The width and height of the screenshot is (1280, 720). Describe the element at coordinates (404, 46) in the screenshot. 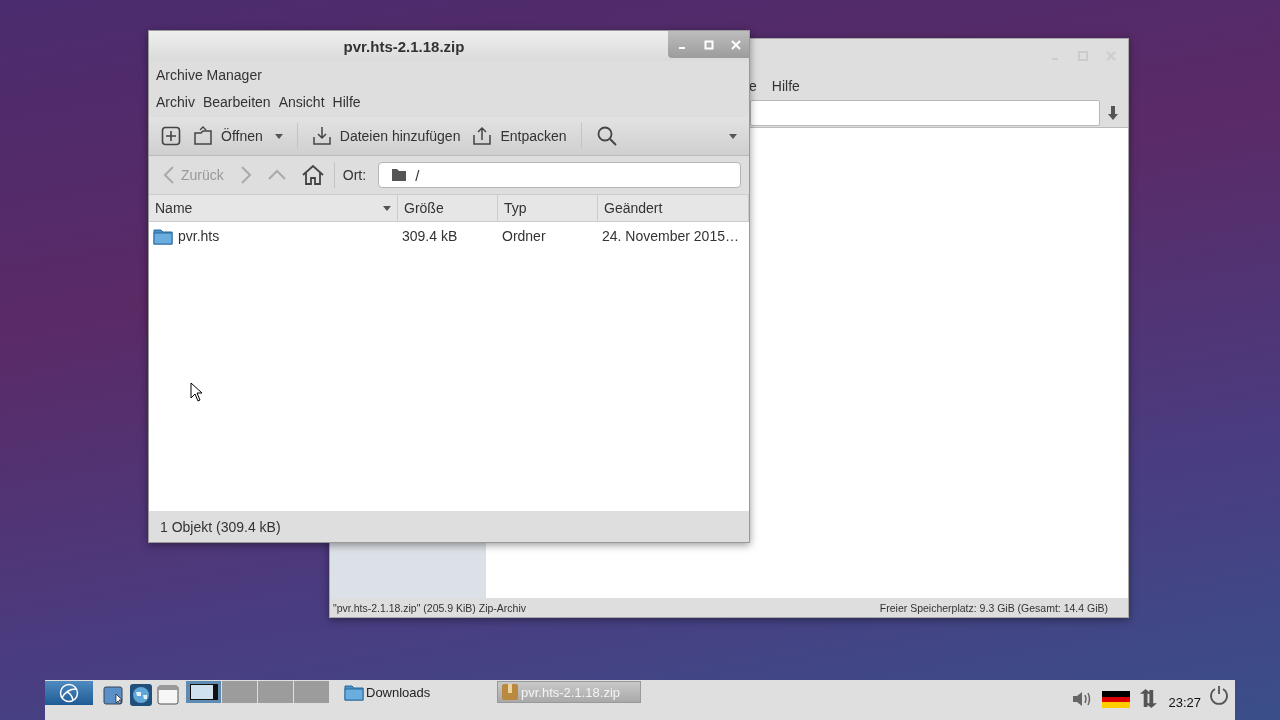

I see `window-title: pvr.hts-2.1.18.zip` at that location.